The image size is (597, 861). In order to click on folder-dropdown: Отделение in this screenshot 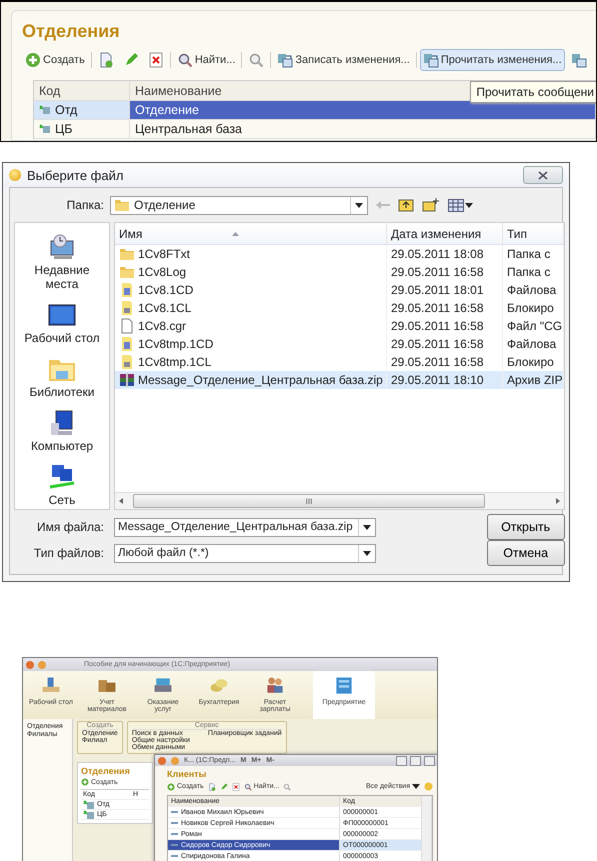, I will do `click(239, 205)`.